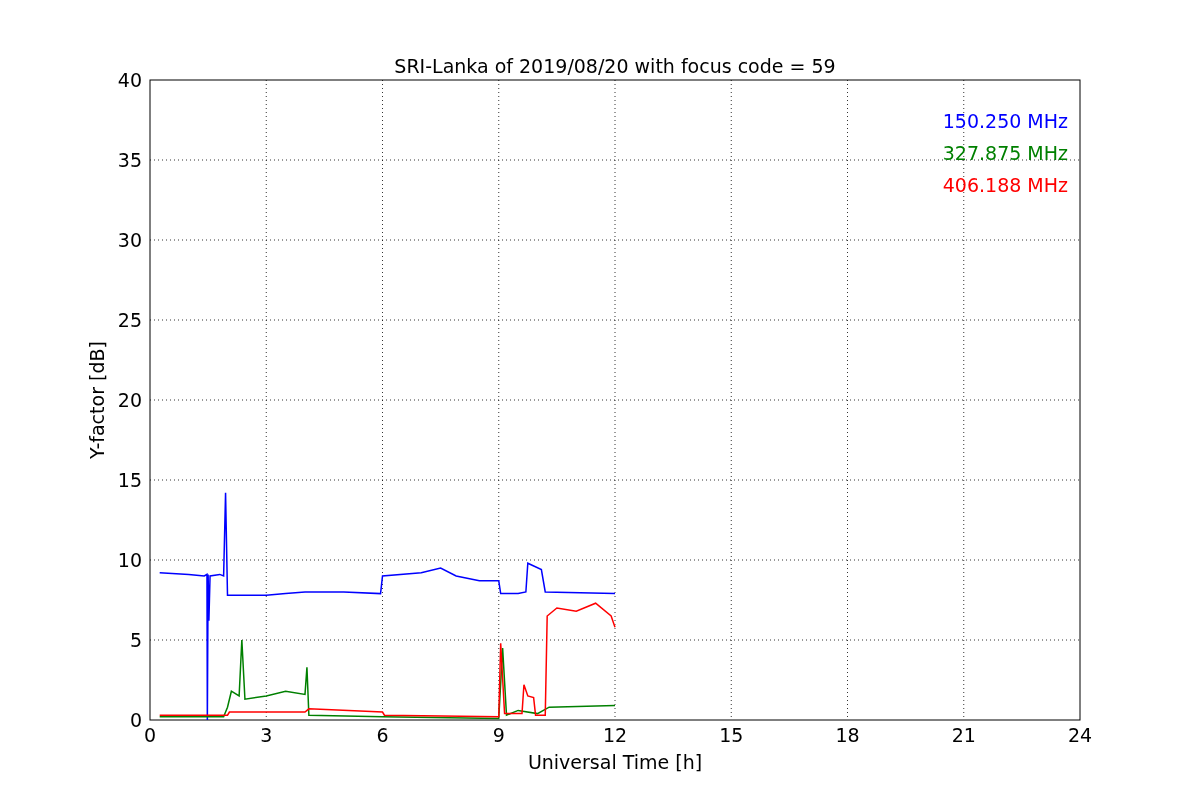 The width and height of the screenshot is (1200, 800). Describe the element at coordinates (129, 240) in the screenshot. I see `y-tick-label: 30` at that location.